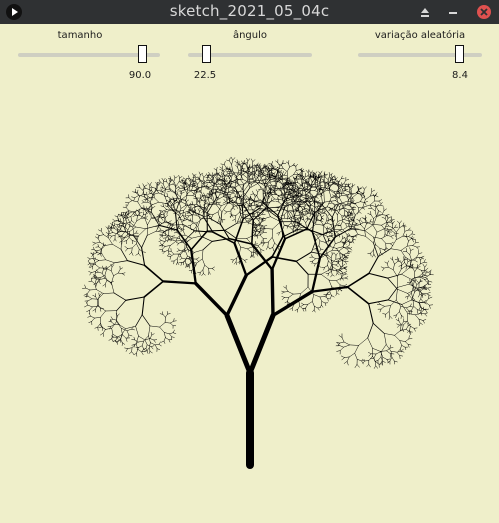 The width and height of the screenshot is (499, 523). I want to click on keep-above-icon, so click(425, 12).